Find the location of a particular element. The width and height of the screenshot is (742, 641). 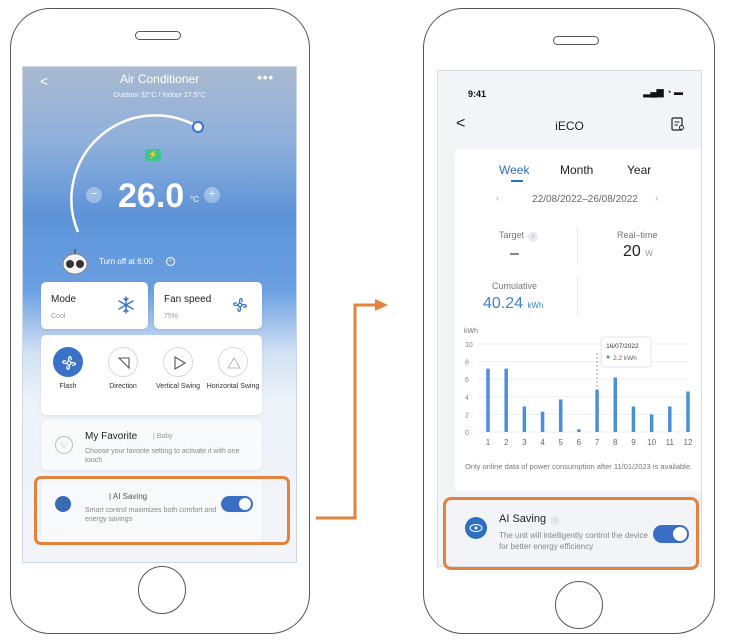

y-tick-label: 0 is located at coordinates (467, 433).